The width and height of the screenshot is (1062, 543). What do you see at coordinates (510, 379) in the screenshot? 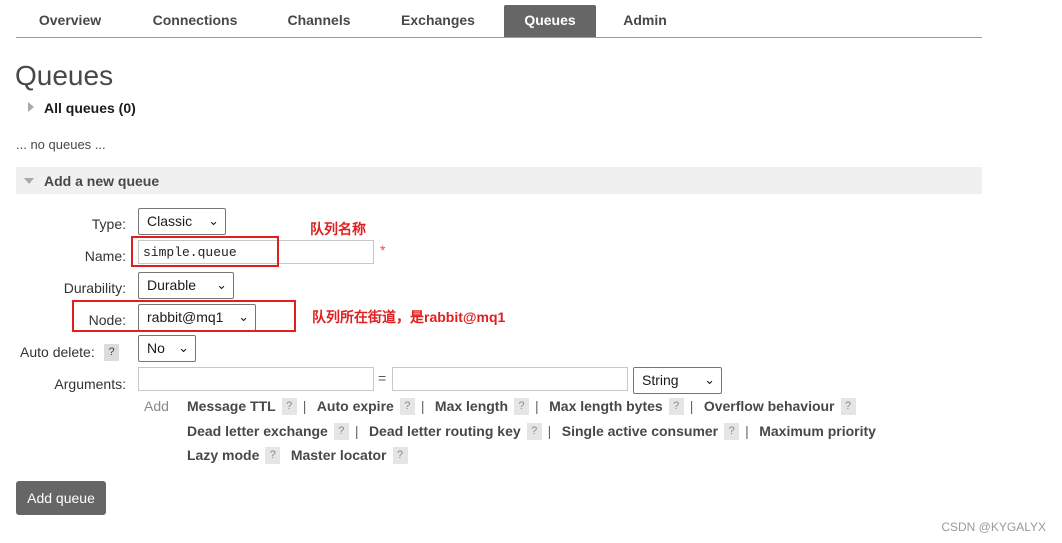
I see `argument-value-input` at bounding box center [510, 379].